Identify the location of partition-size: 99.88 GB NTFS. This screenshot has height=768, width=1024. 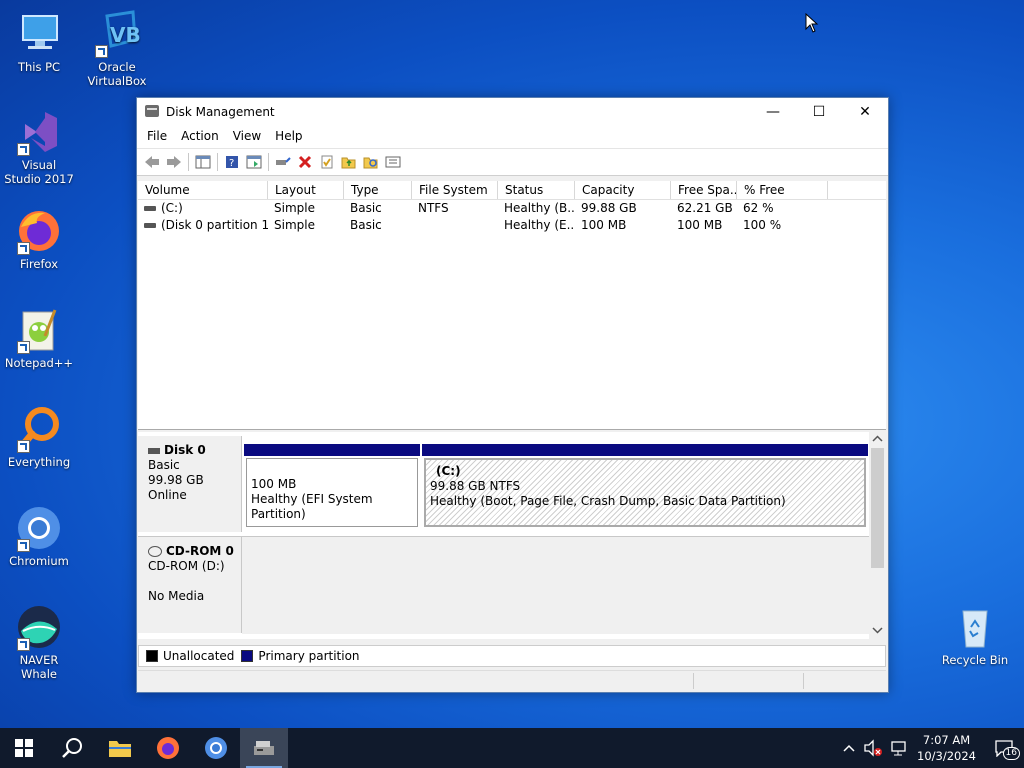
(475, 486).